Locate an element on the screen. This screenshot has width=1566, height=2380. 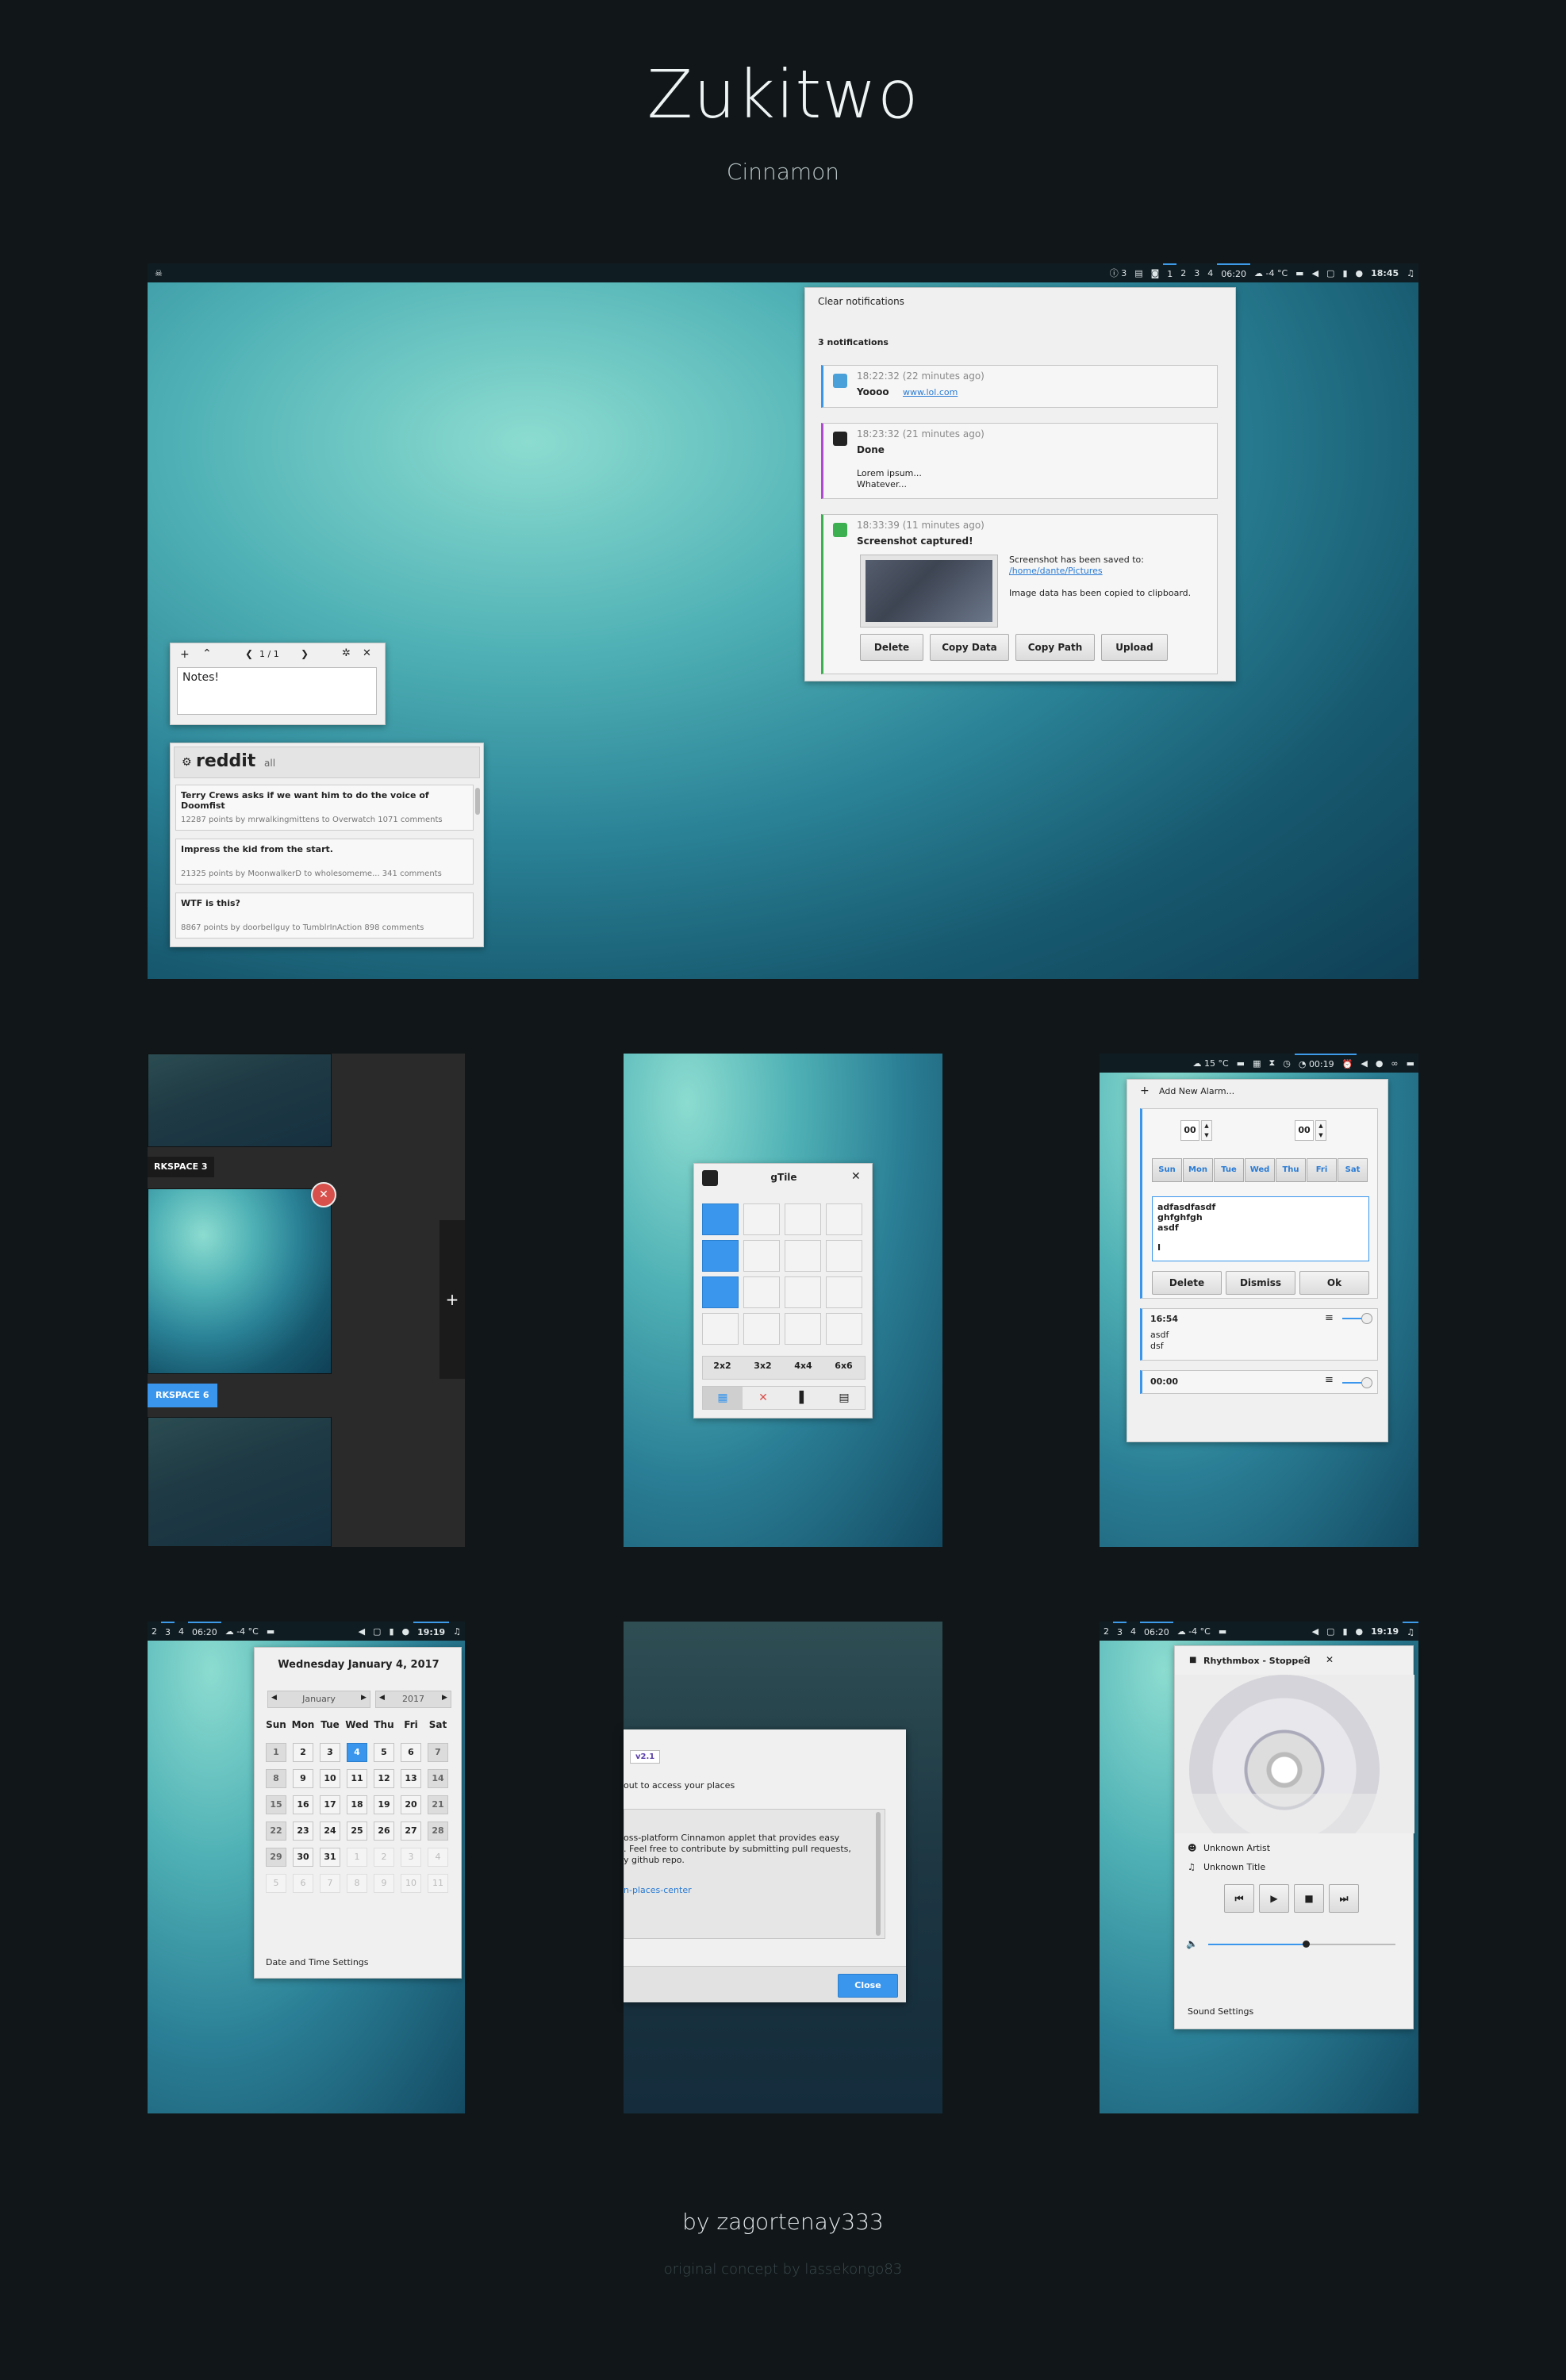
scrollbar is located at coordinates (477, 801).